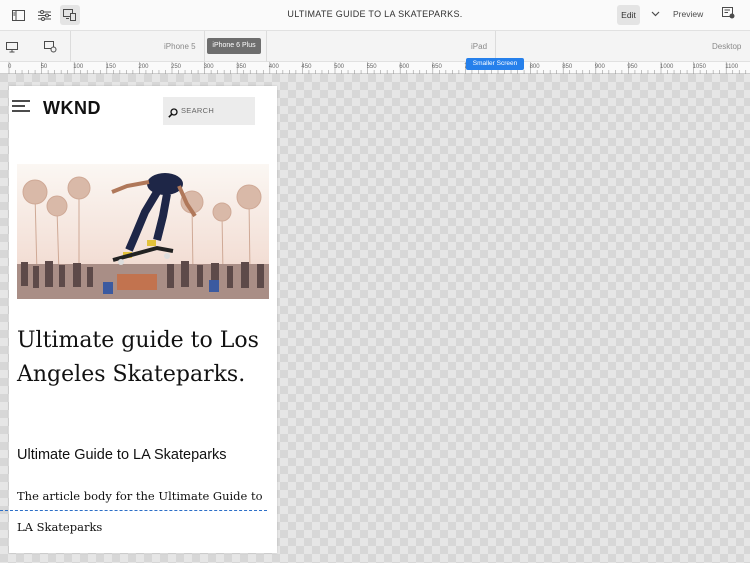 Image resolution: width=750 pixels, height=563 pixels. Describe the element at coordinates (728, 15) in the screenshot. I see `annotation-icon` at that location.